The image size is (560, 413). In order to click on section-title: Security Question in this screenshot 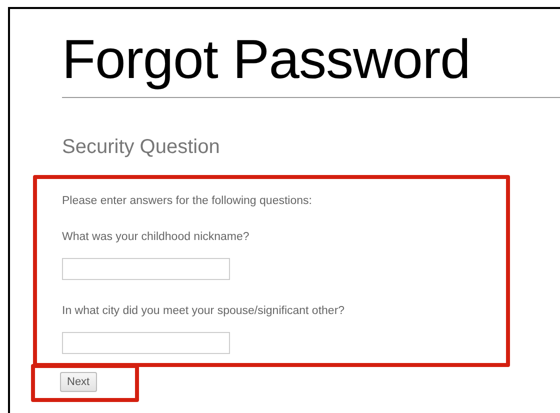, I will do `click(141, 147)`.